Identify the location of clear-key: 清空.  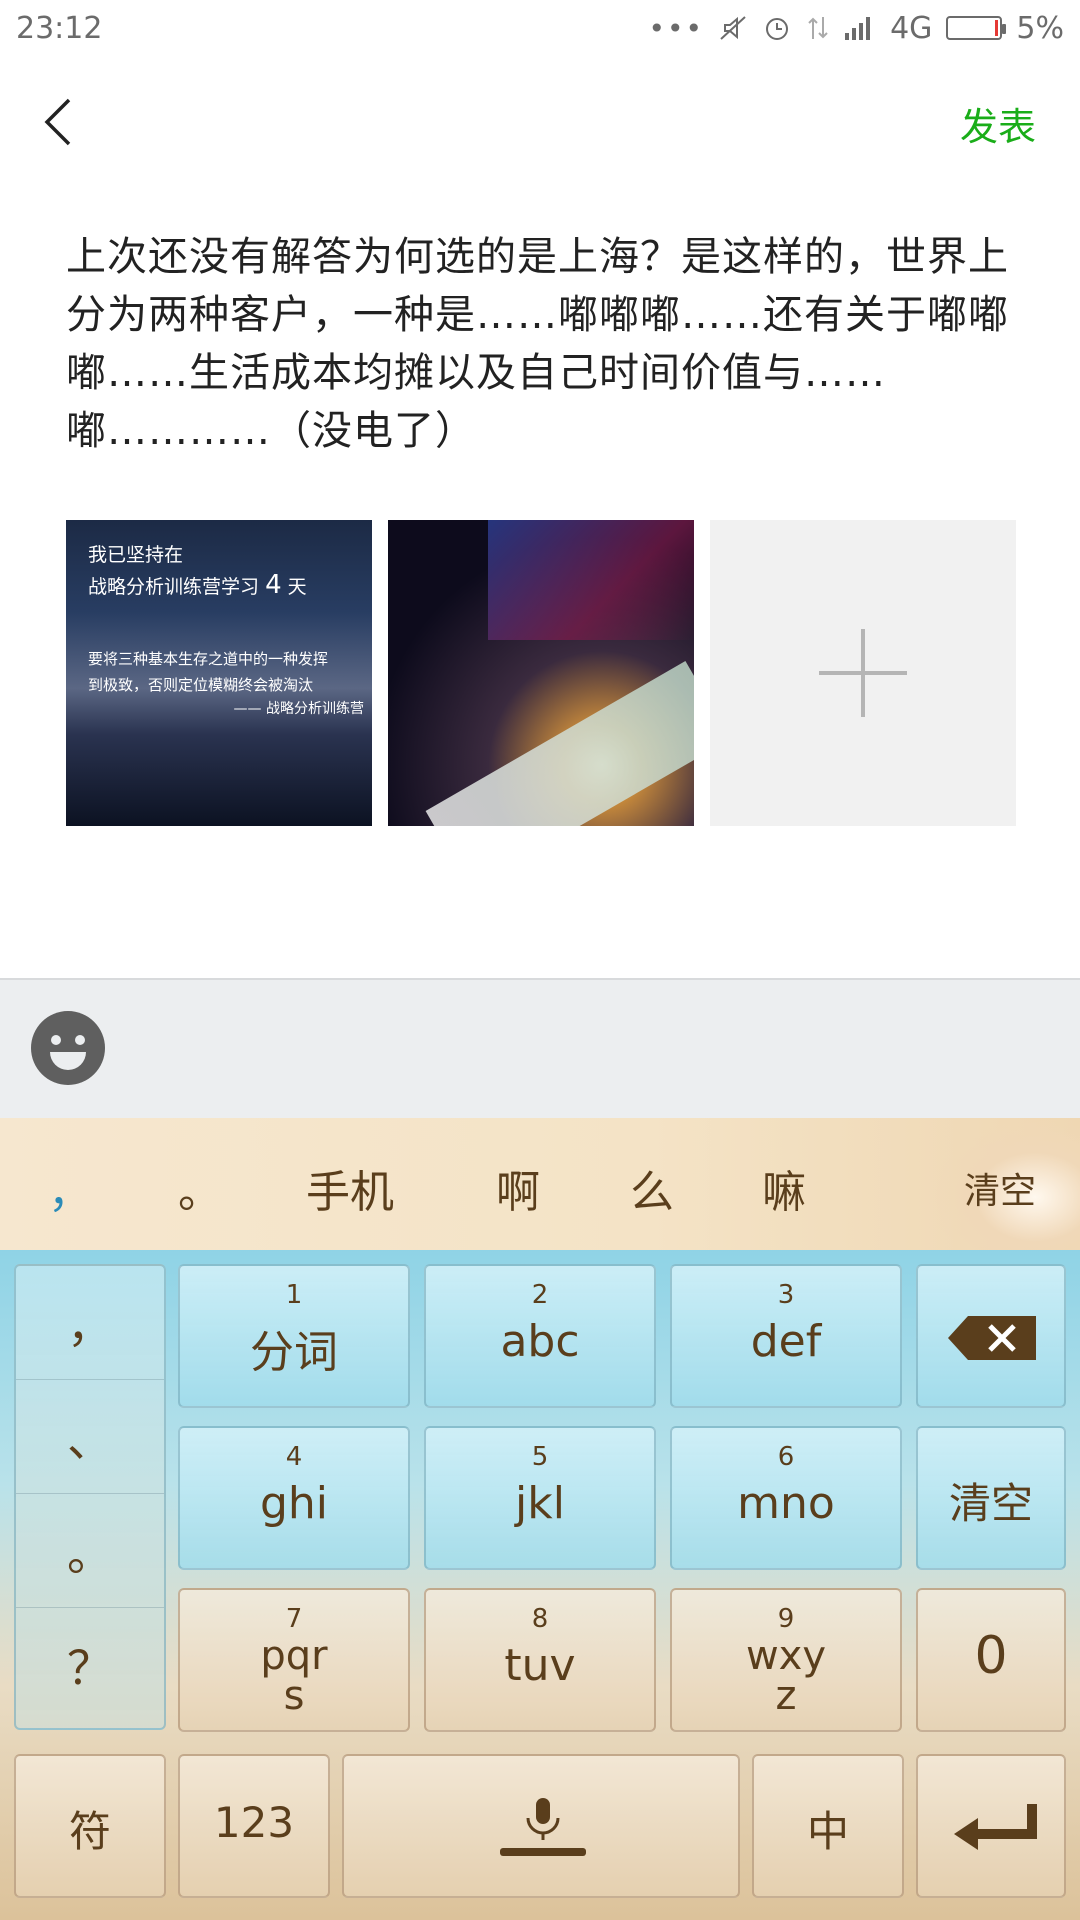
(991, 1498).